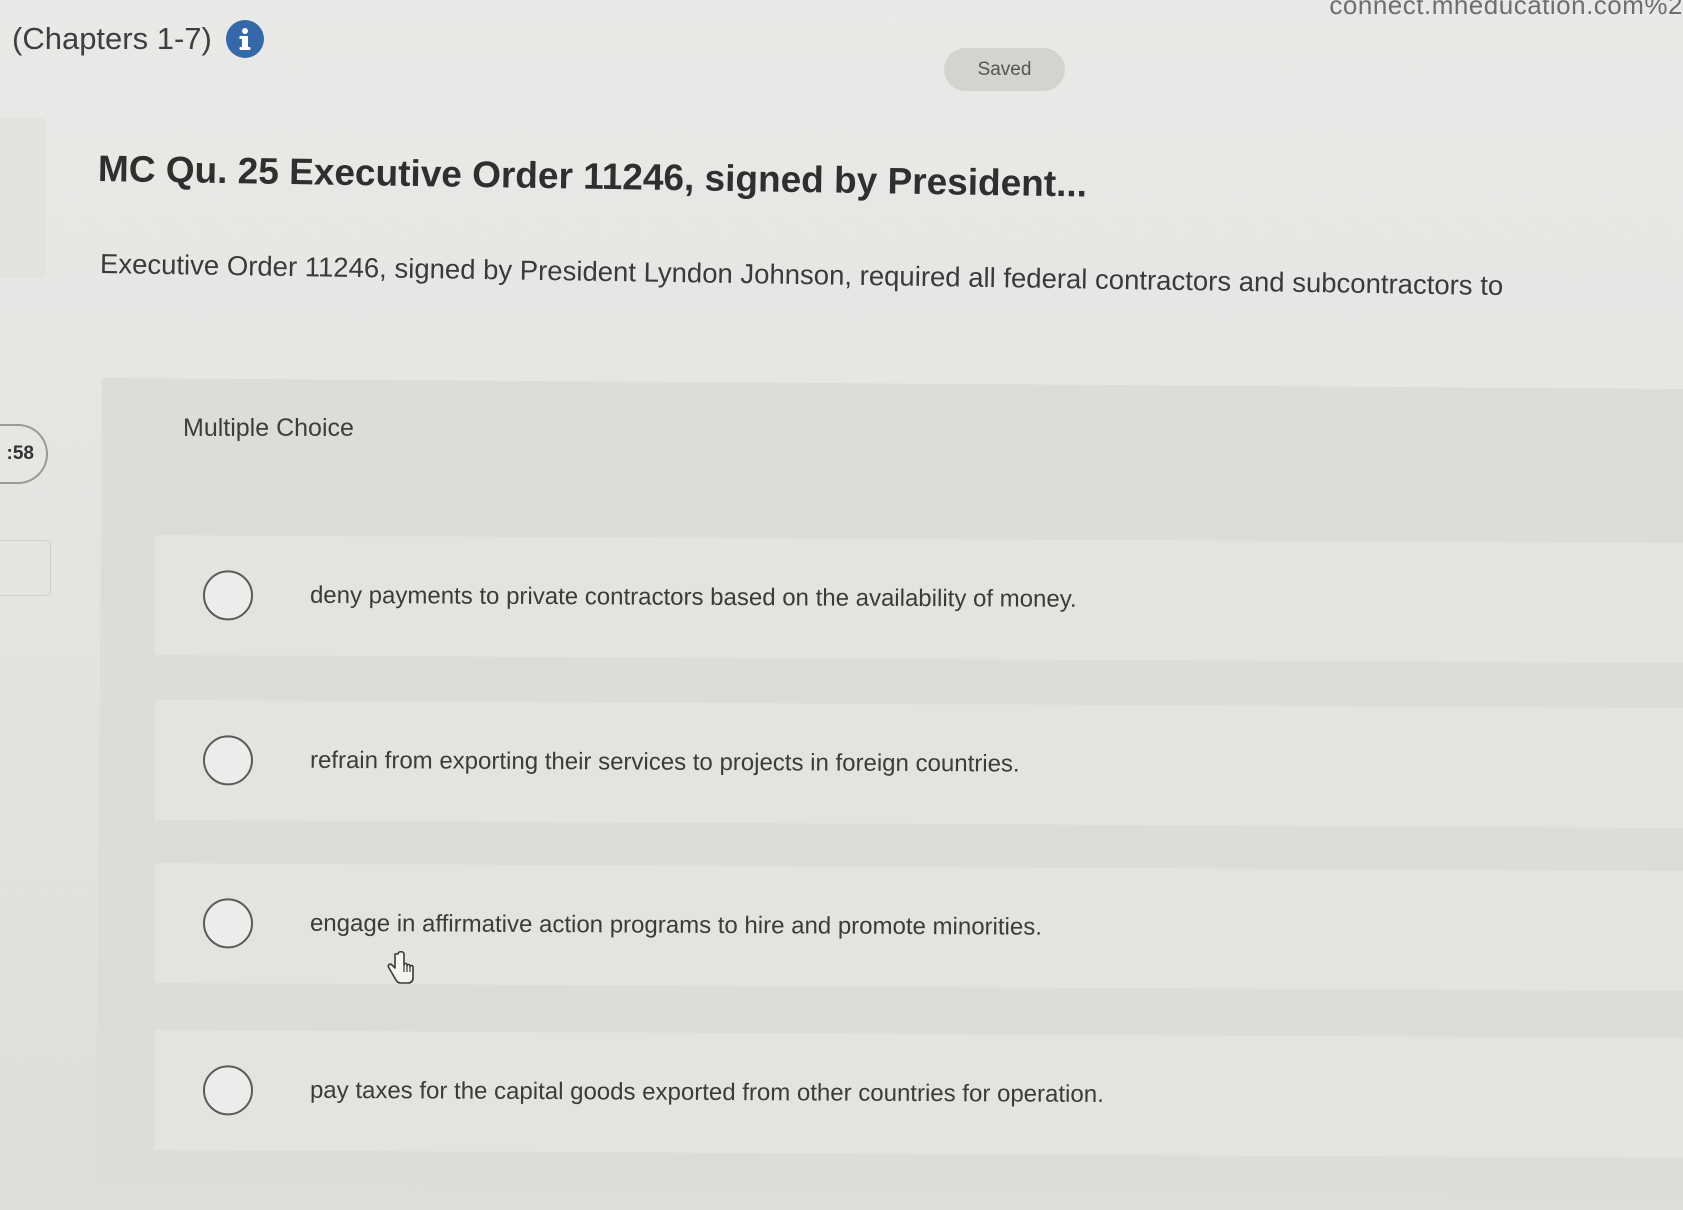  I want to click on info-icon, so click(244, 39).